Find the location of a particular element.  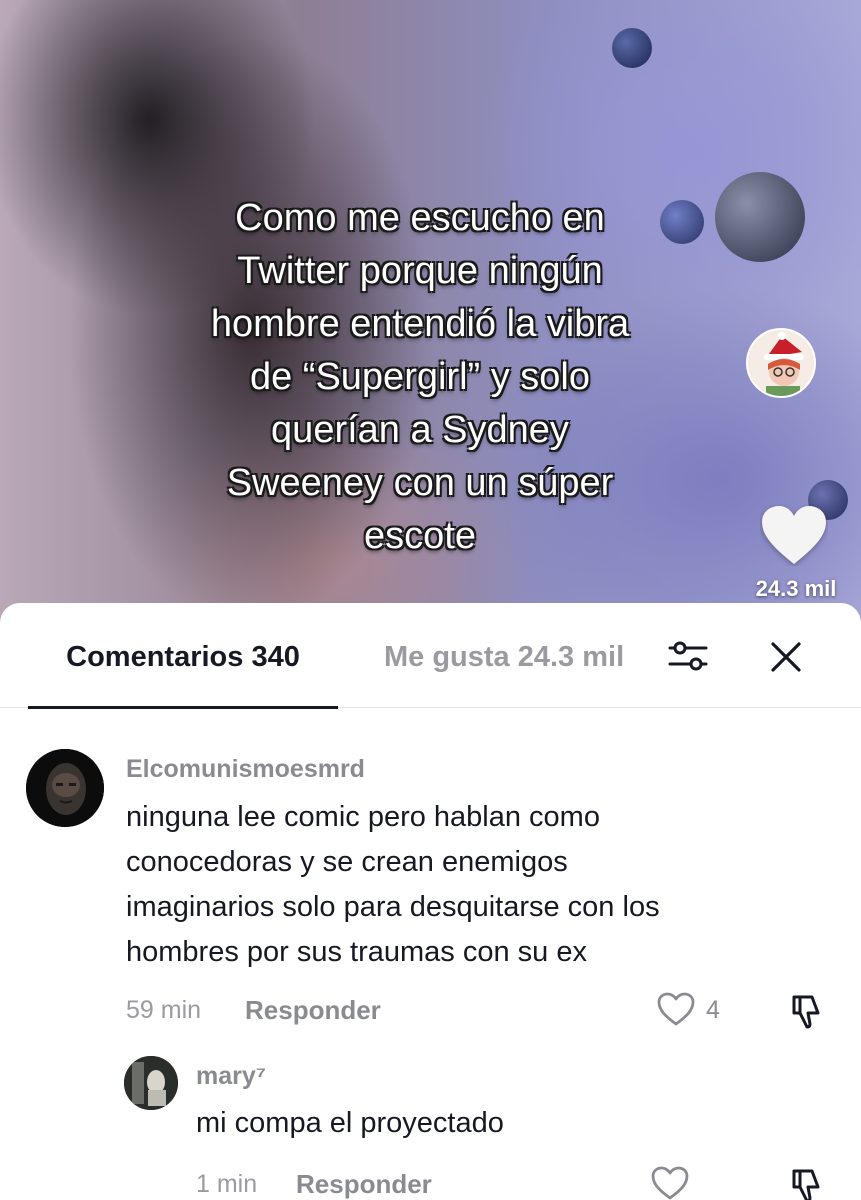

comment-username: Elcomunismoesmrd is located at coordinates (245, 769).